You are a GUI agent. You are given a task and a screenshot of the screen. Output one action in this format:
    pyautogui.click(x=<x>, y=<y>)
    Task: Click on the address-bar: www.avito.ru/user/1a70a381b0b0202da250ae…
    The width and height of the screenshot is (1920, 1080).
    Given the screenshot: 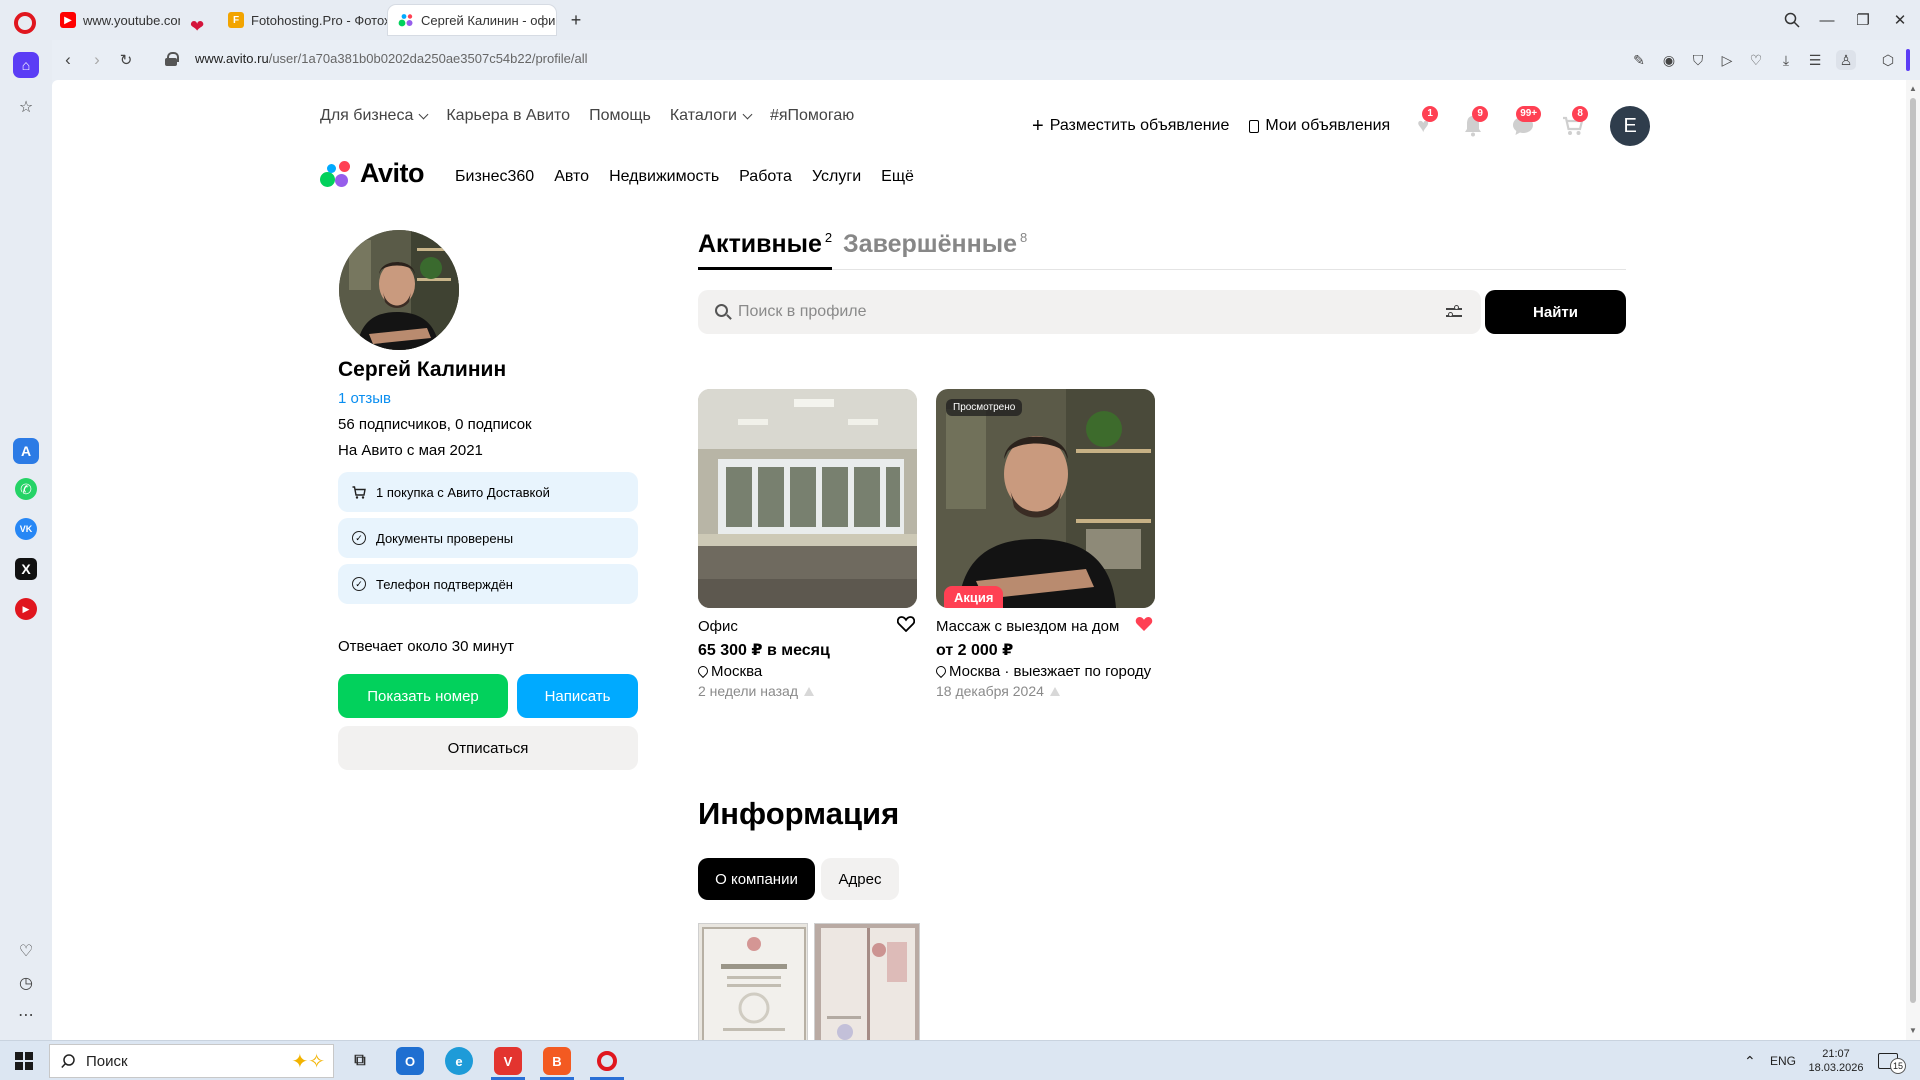 What is the action you would take?
    pyautogui.click(x=391, y=58)
    